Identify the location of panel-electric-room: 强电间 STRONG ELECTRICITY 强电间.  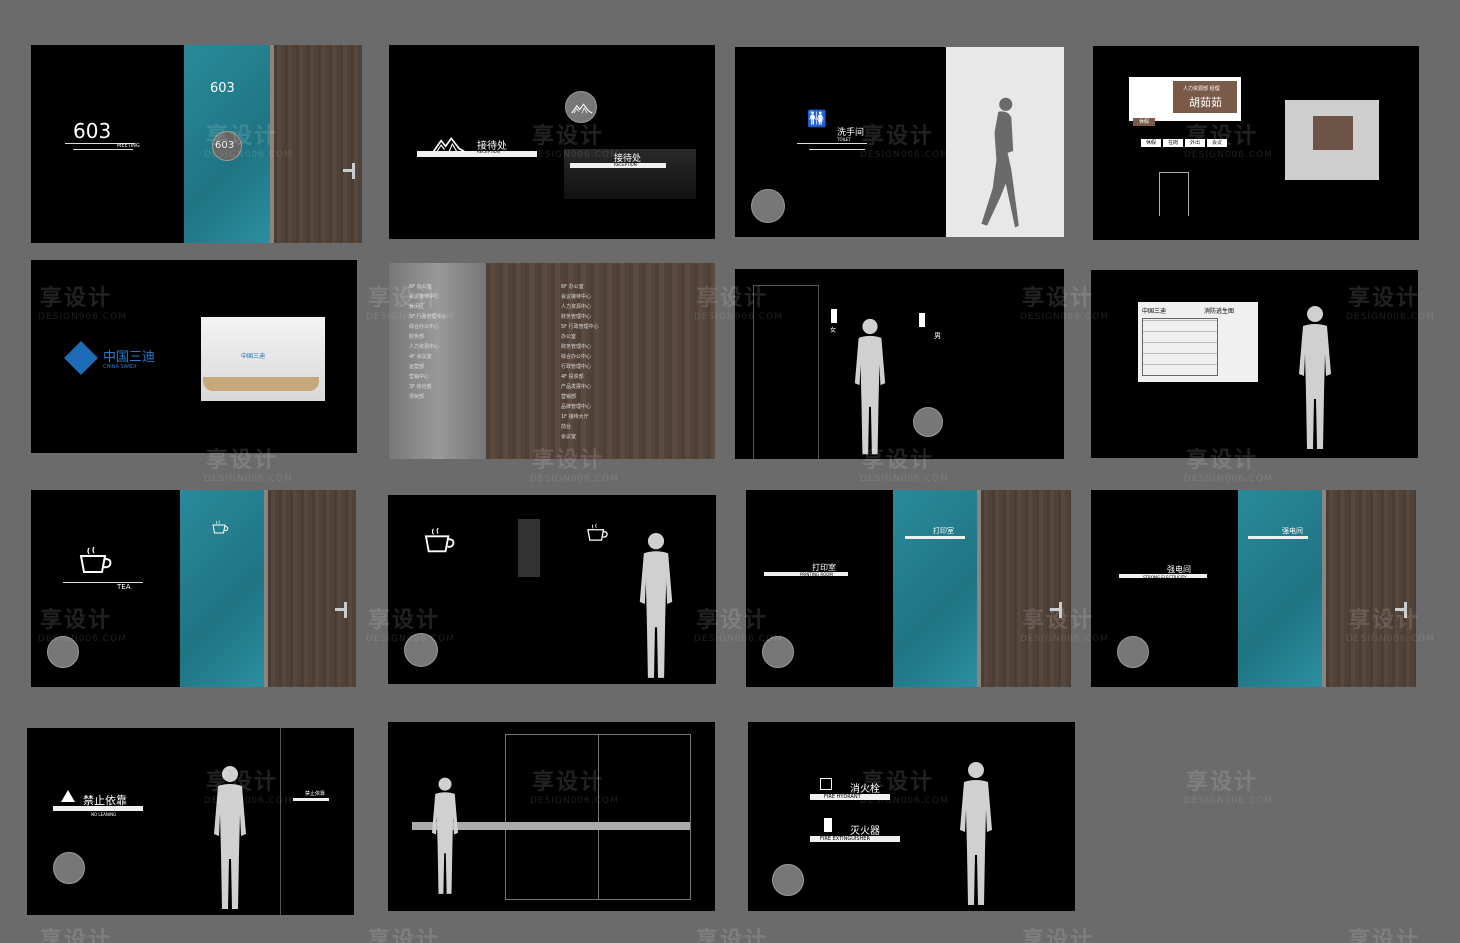
(1253, 588).